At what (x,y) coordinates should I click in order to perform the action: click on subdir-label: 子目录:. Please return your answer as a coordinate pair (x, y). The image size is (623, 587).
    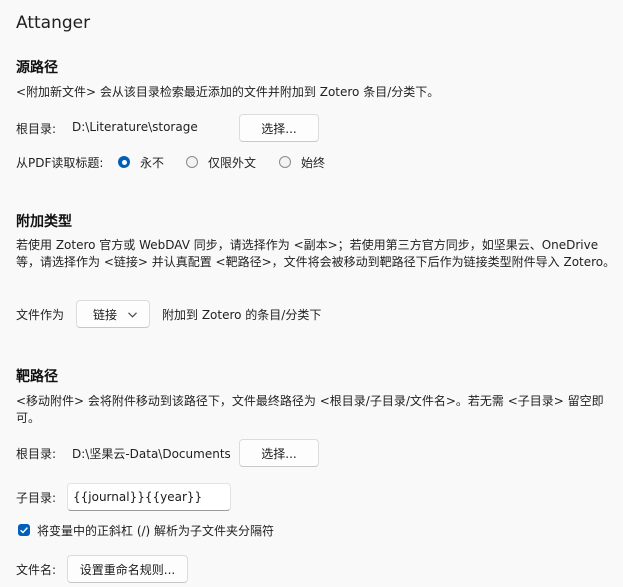
    Looking at the image, I should click on (36, 498).